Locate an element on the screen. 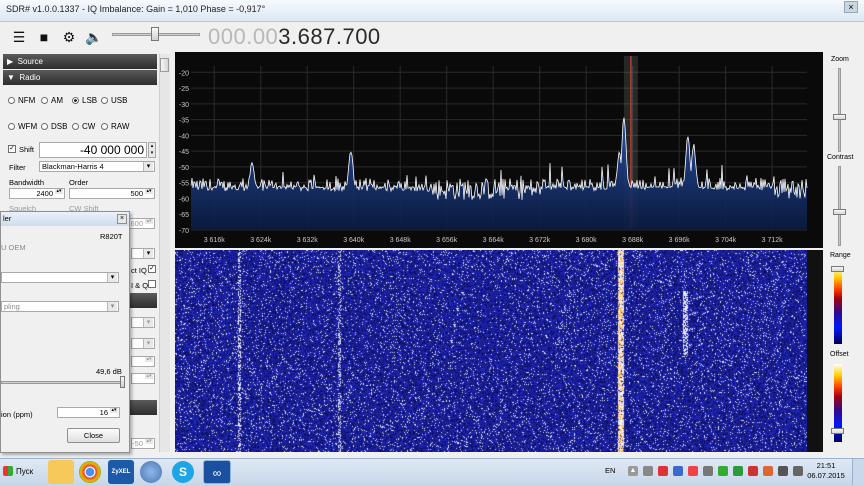 Image resolution: width=864 pixels, height=486 pixels. radio-header: ▼ Radio is located at coordinates (80, 77).